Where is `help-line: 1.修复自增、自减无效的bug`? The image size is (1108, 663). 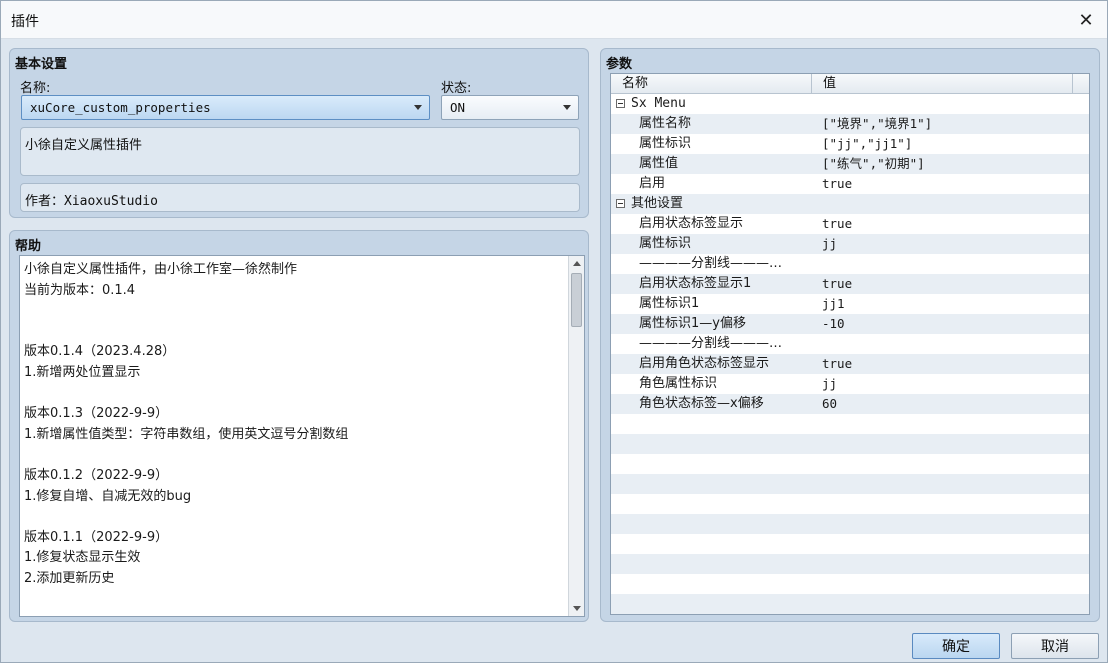
help-line: 1.修复自增、自减无效的bug is located at coordinates (108, 496).